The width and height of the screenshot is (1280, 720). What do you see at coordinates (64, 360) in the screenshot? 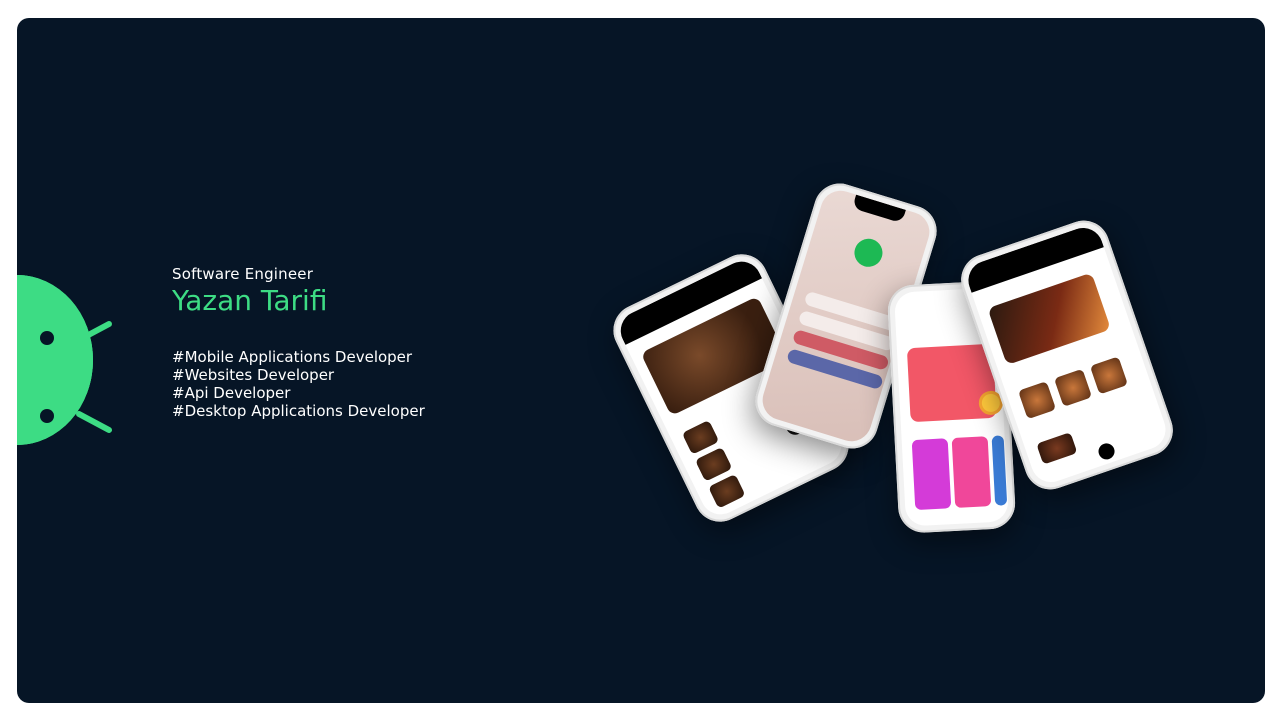
I see `android-logo-icon` at bounding box center [64, 360].